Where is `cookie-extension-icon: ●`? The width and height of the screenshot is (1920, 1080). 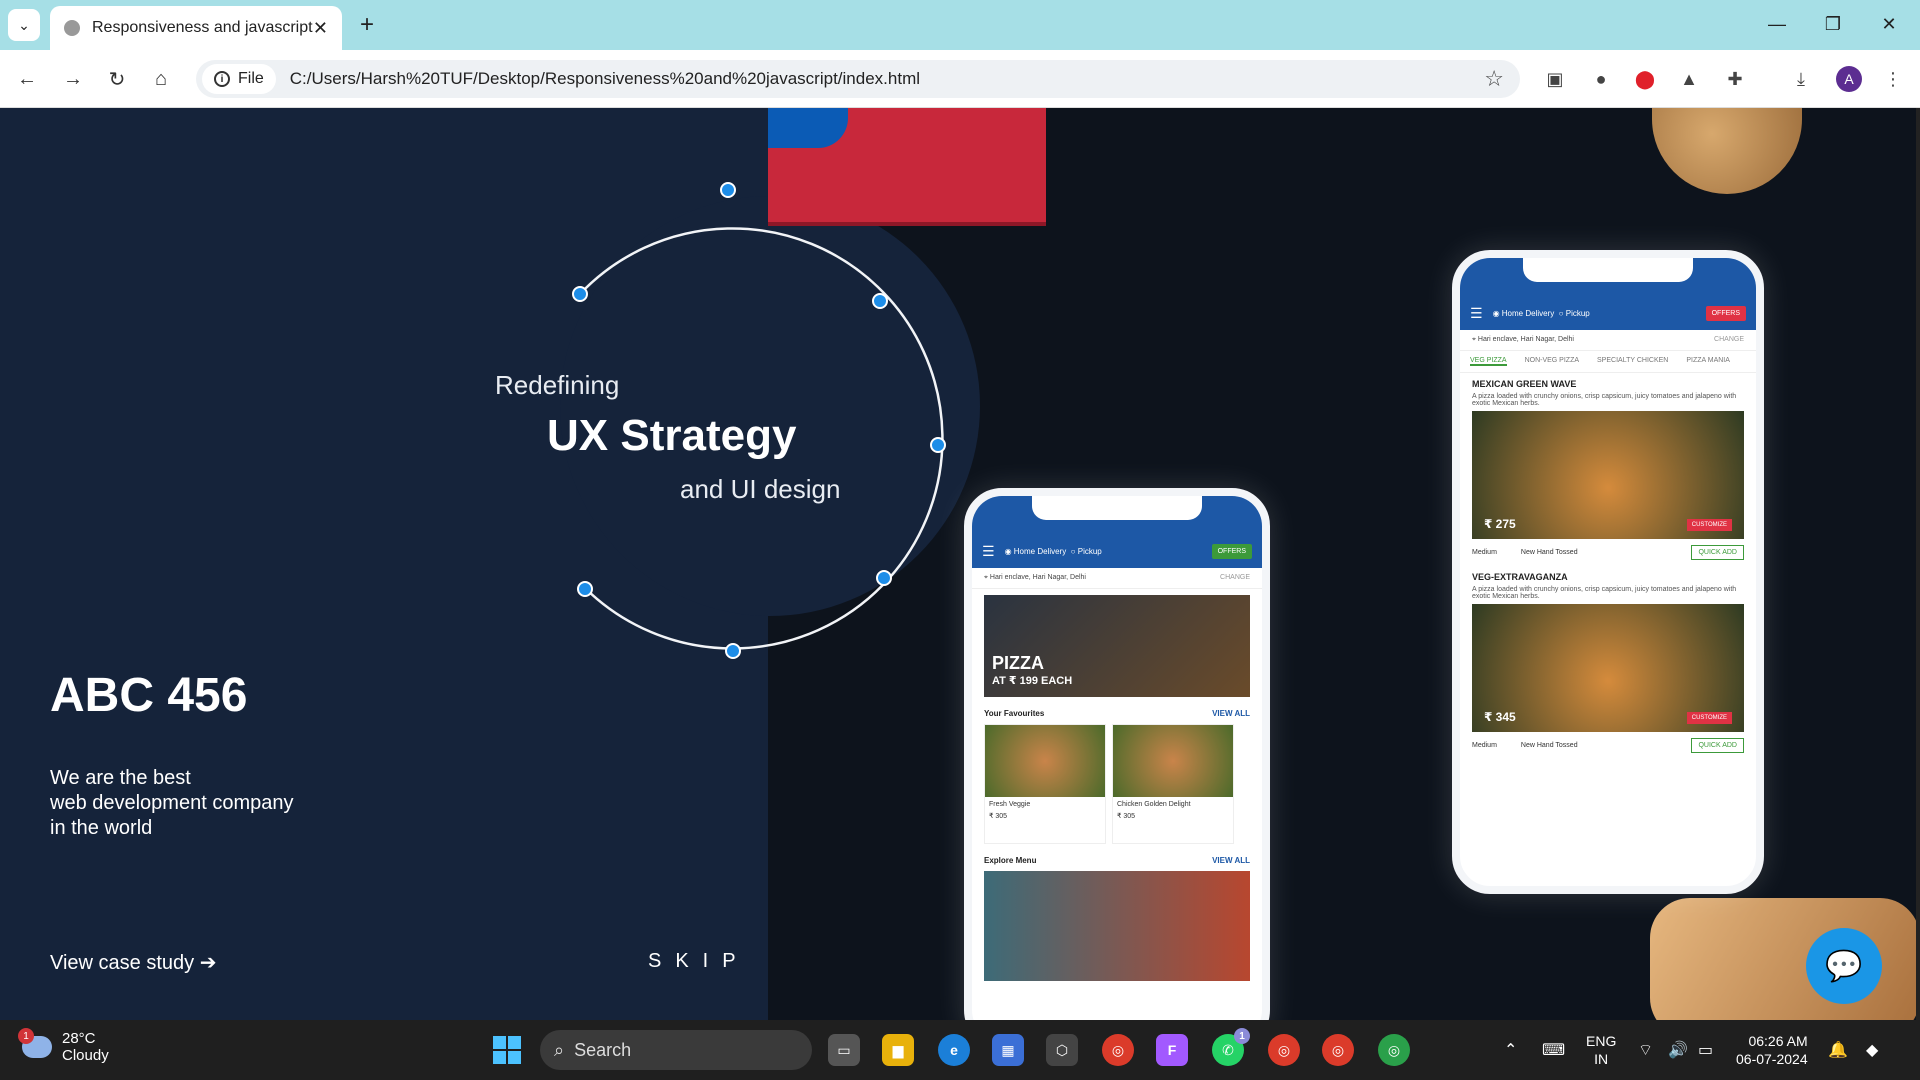
cookie-extension-icon: ● is located at coordinates (1601, 79).